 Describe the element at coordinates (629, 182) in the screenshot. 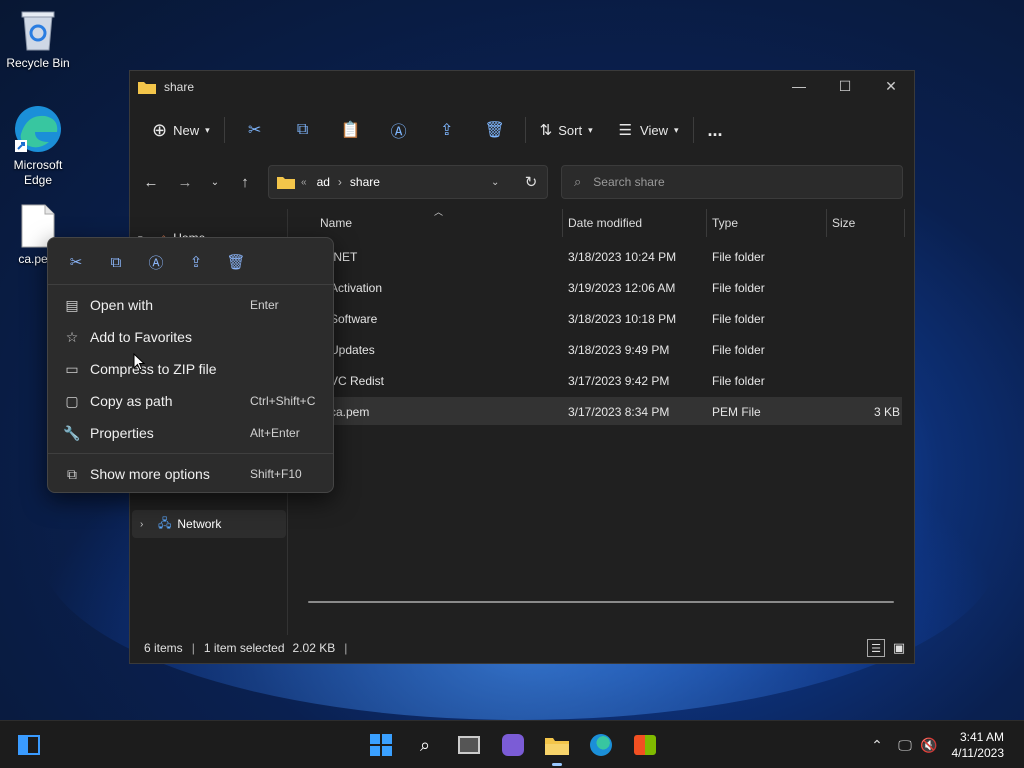

I see `search-placeholder: Search share` at that location.